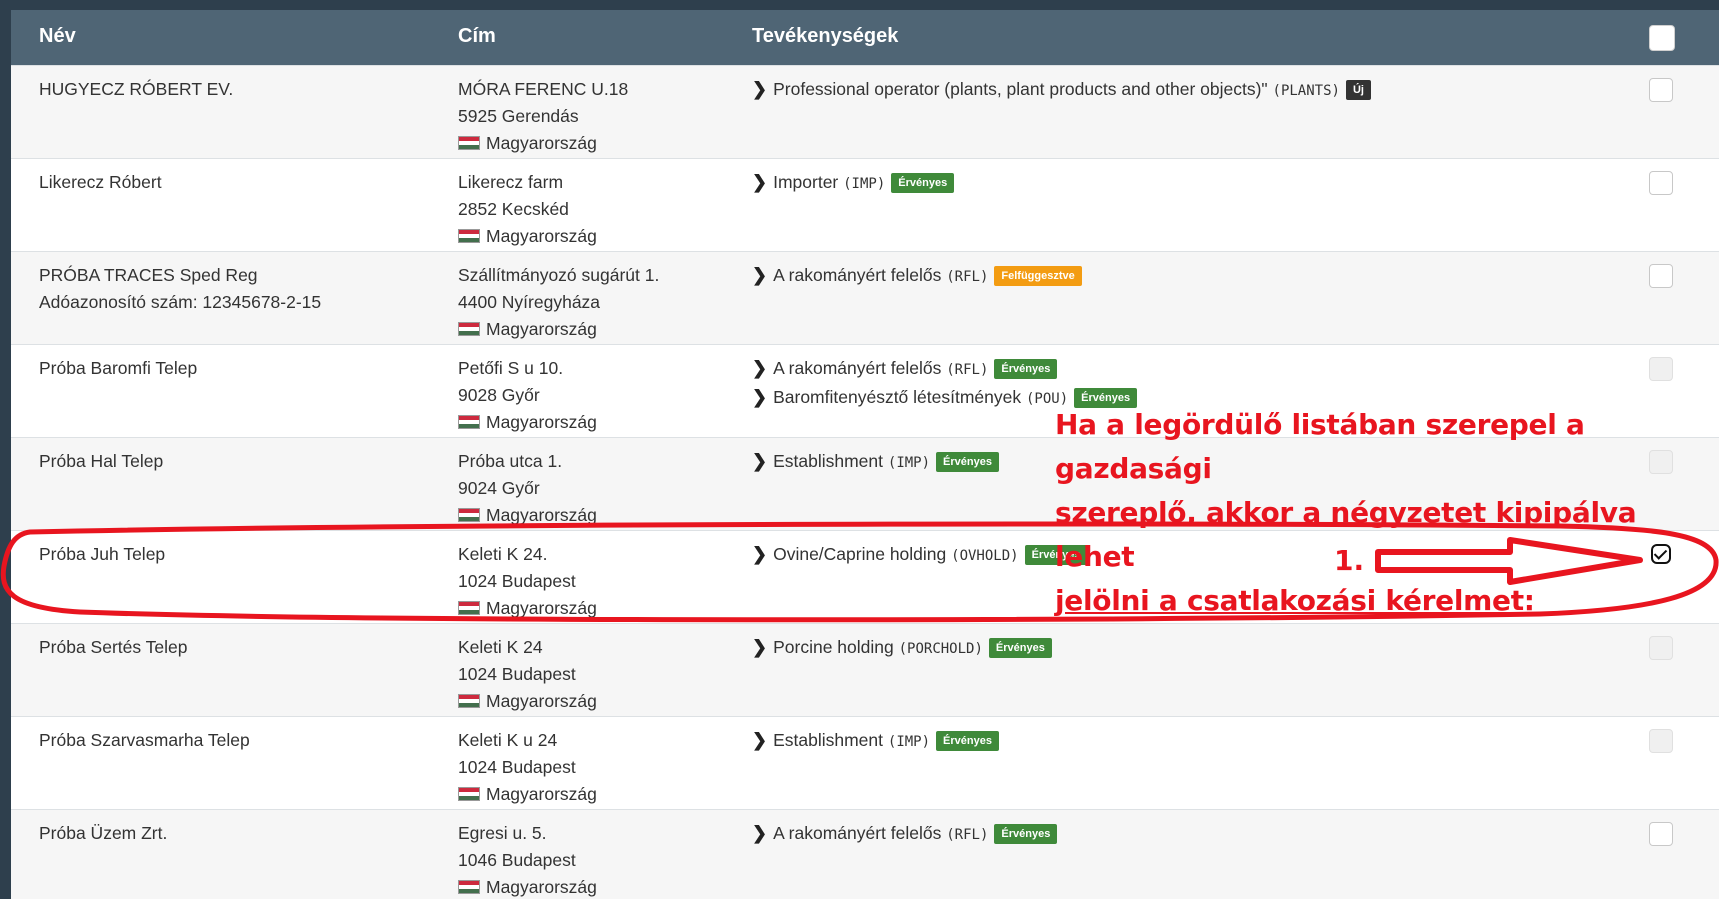 Image resolution: width=1719 pixels, height=899 pixels. Describe the element at coordinates (101, 461) in the screenshot. I see `company-name: Próba Hal Telep` at that location.